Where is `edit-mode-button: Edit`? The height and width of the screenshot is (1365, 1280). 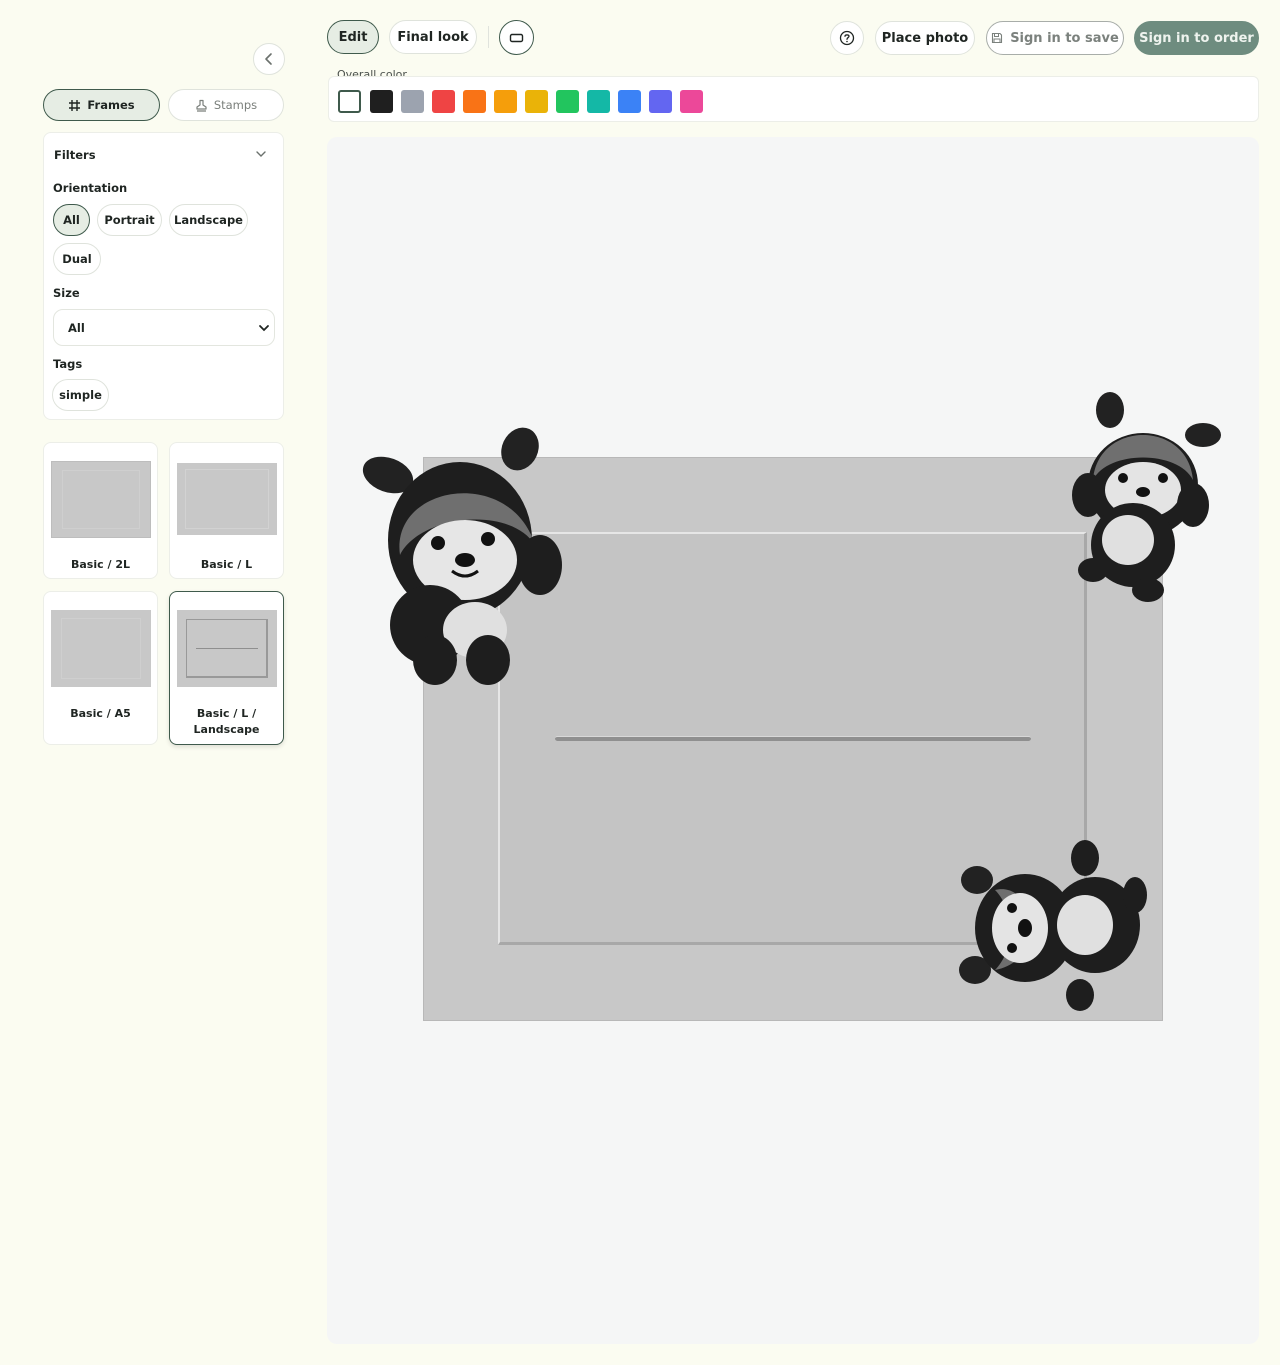 edit-mode-button: Edit is located at coordinates (353, 37).